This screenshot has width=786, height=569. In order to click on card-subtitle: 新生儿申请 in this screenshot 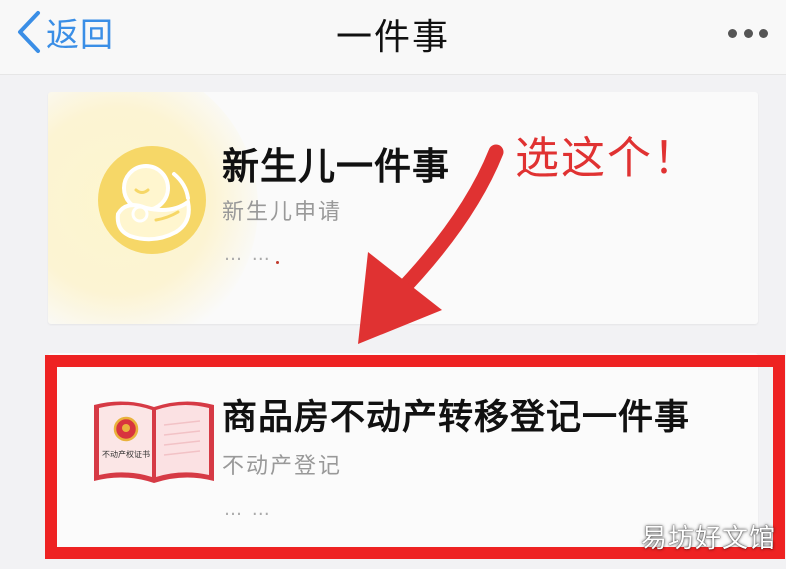, I will do `click(282, 212)`.